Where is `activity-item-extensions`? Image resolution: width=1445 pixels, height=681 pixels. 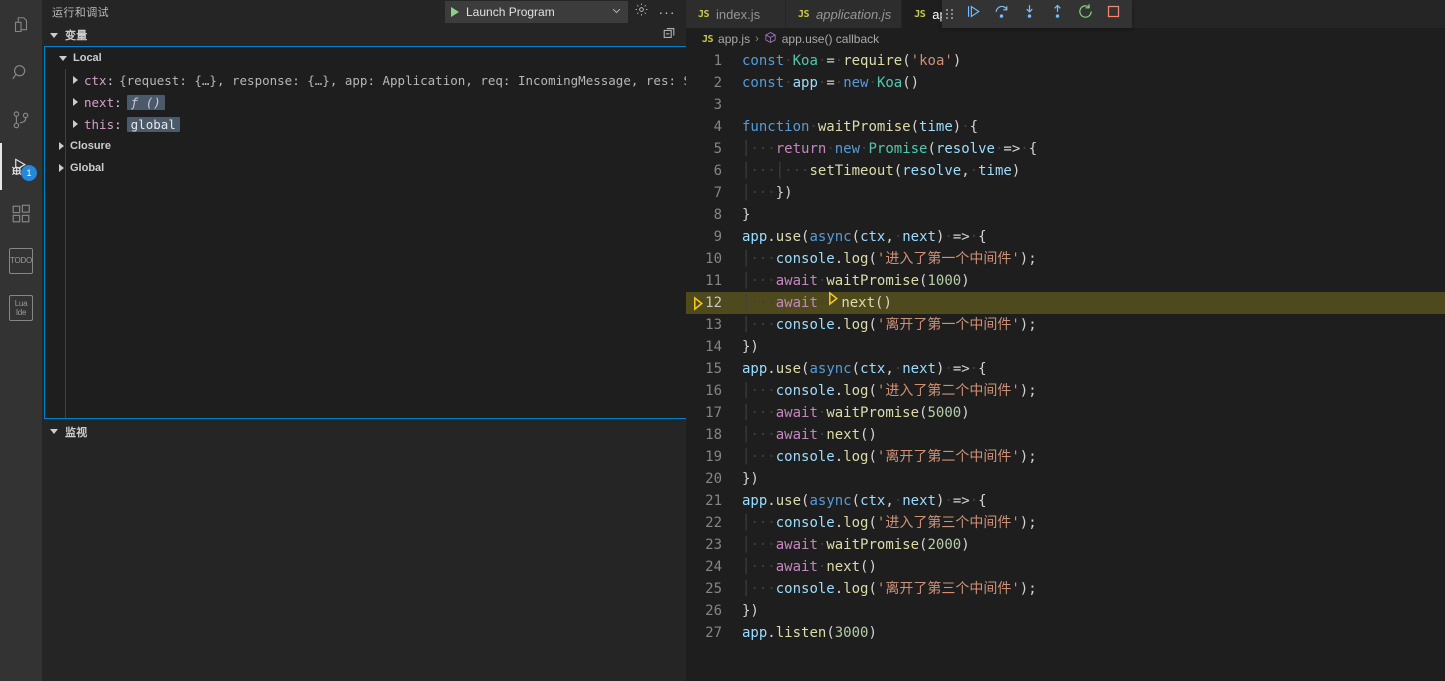
activity-item-extensions is located at coordinates (21, 213).